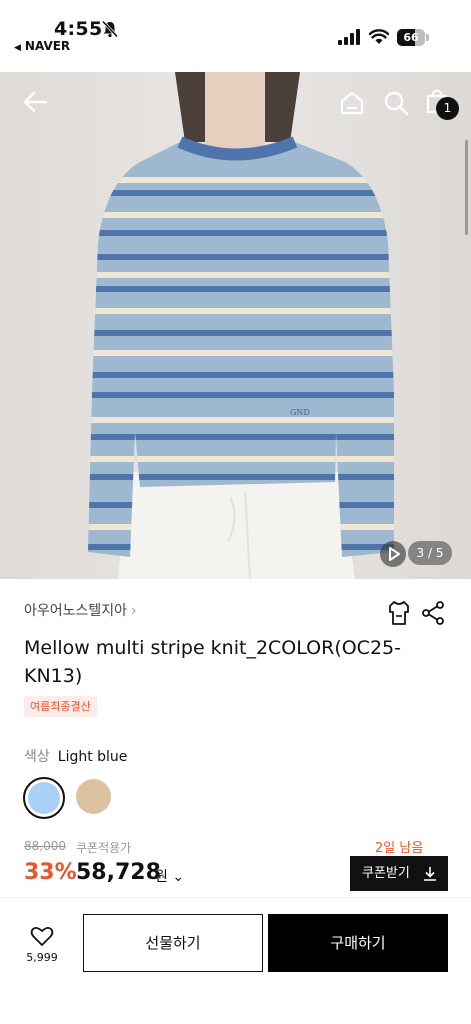  I want to click on bell-muted-icon, so click(110, 29).